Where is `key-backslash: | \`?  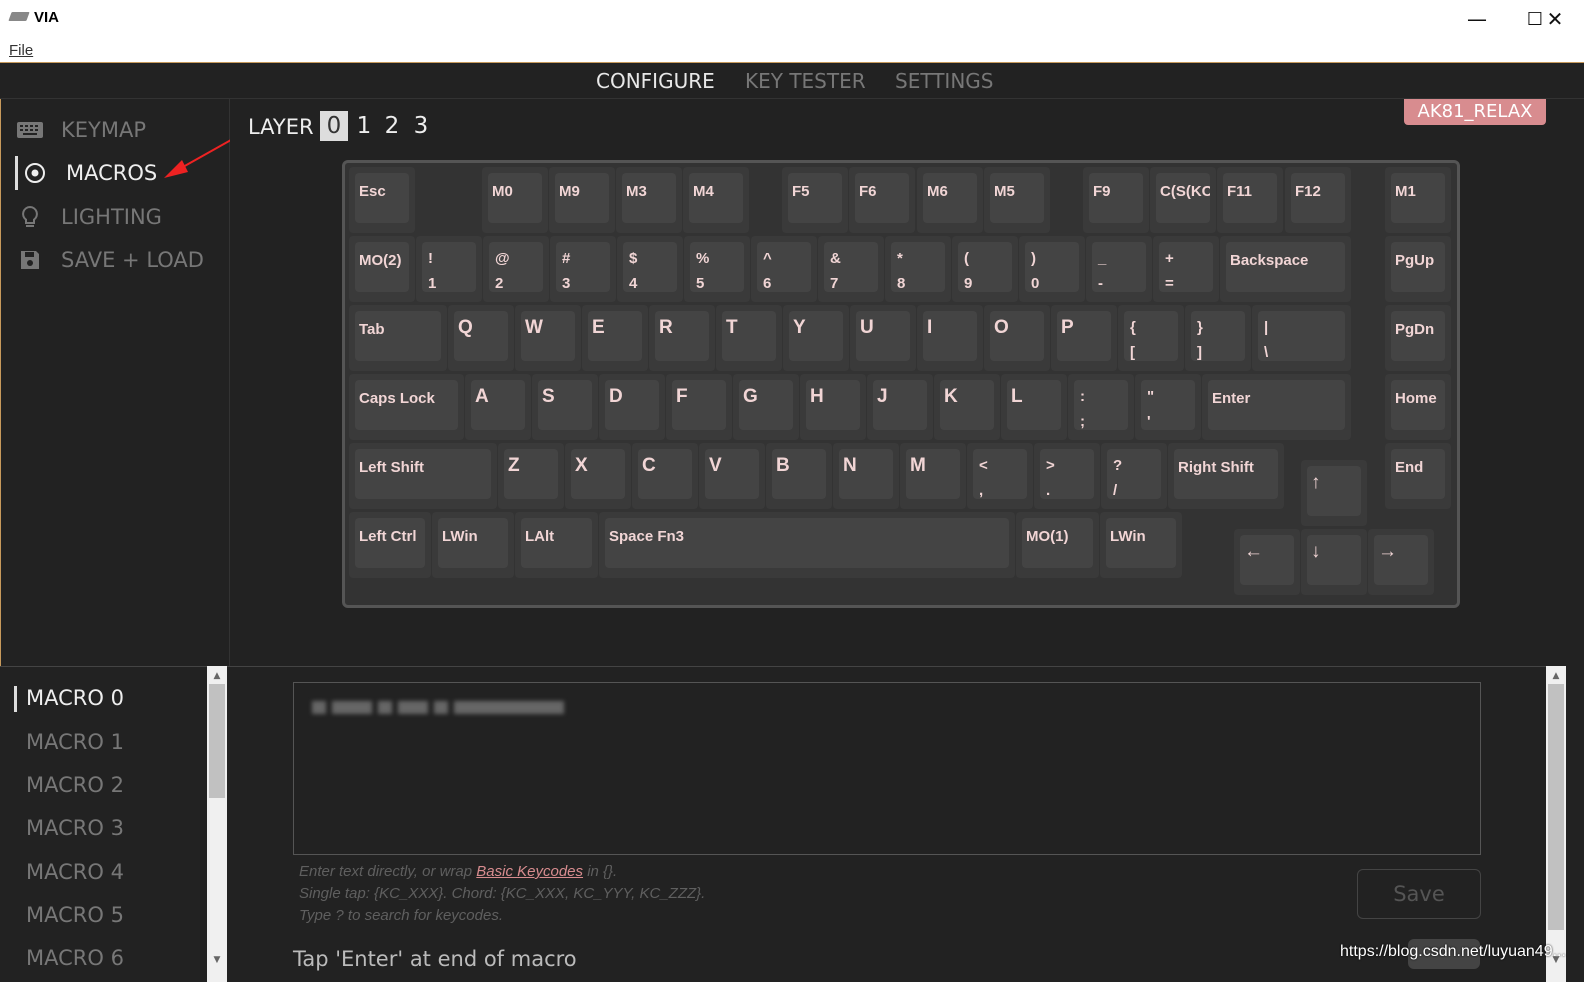 key-backslash: | \ is located at coordinates (1301, 338).